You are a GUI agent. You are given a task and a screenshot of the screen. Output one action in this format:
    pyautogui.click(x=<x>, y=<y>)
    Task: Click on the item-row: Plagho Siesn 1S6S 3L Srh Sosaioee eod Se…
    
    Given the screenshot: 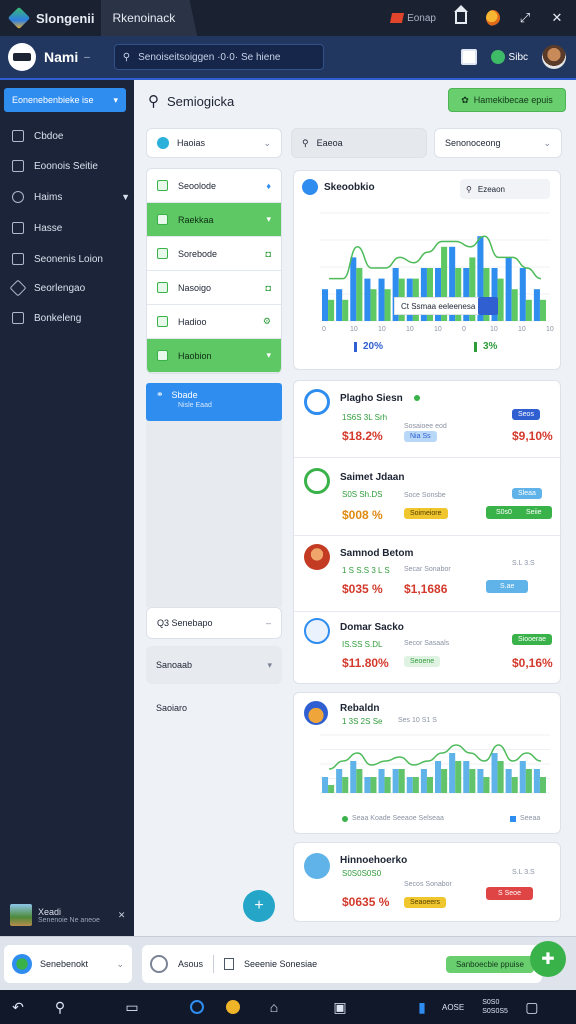 What is the action you would take?
    pyautogui.click(x=428, y=419)
    